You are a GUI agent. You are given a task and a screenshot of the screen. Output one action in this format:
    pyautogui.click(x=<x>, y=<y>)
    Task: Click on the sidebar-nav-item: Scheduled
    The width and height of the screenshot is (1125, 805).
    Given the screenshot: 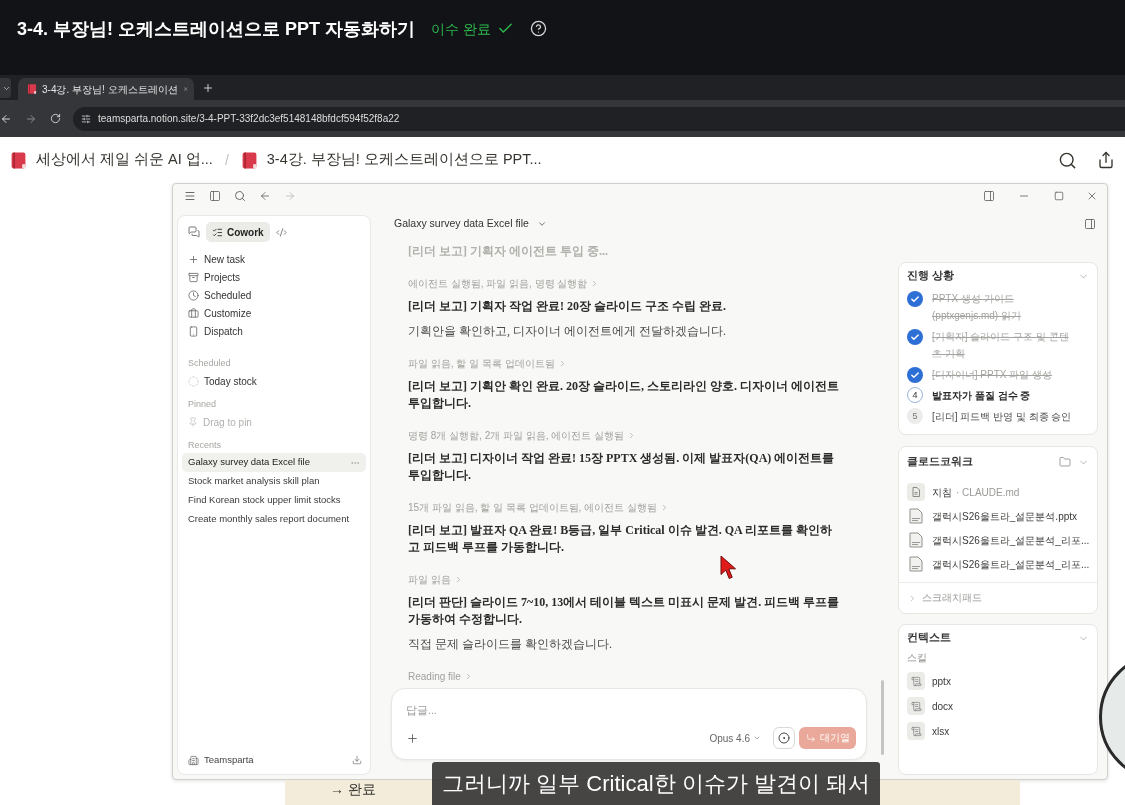 What is the action you would take?
    pyautogui.click(x=274, y=295)
    